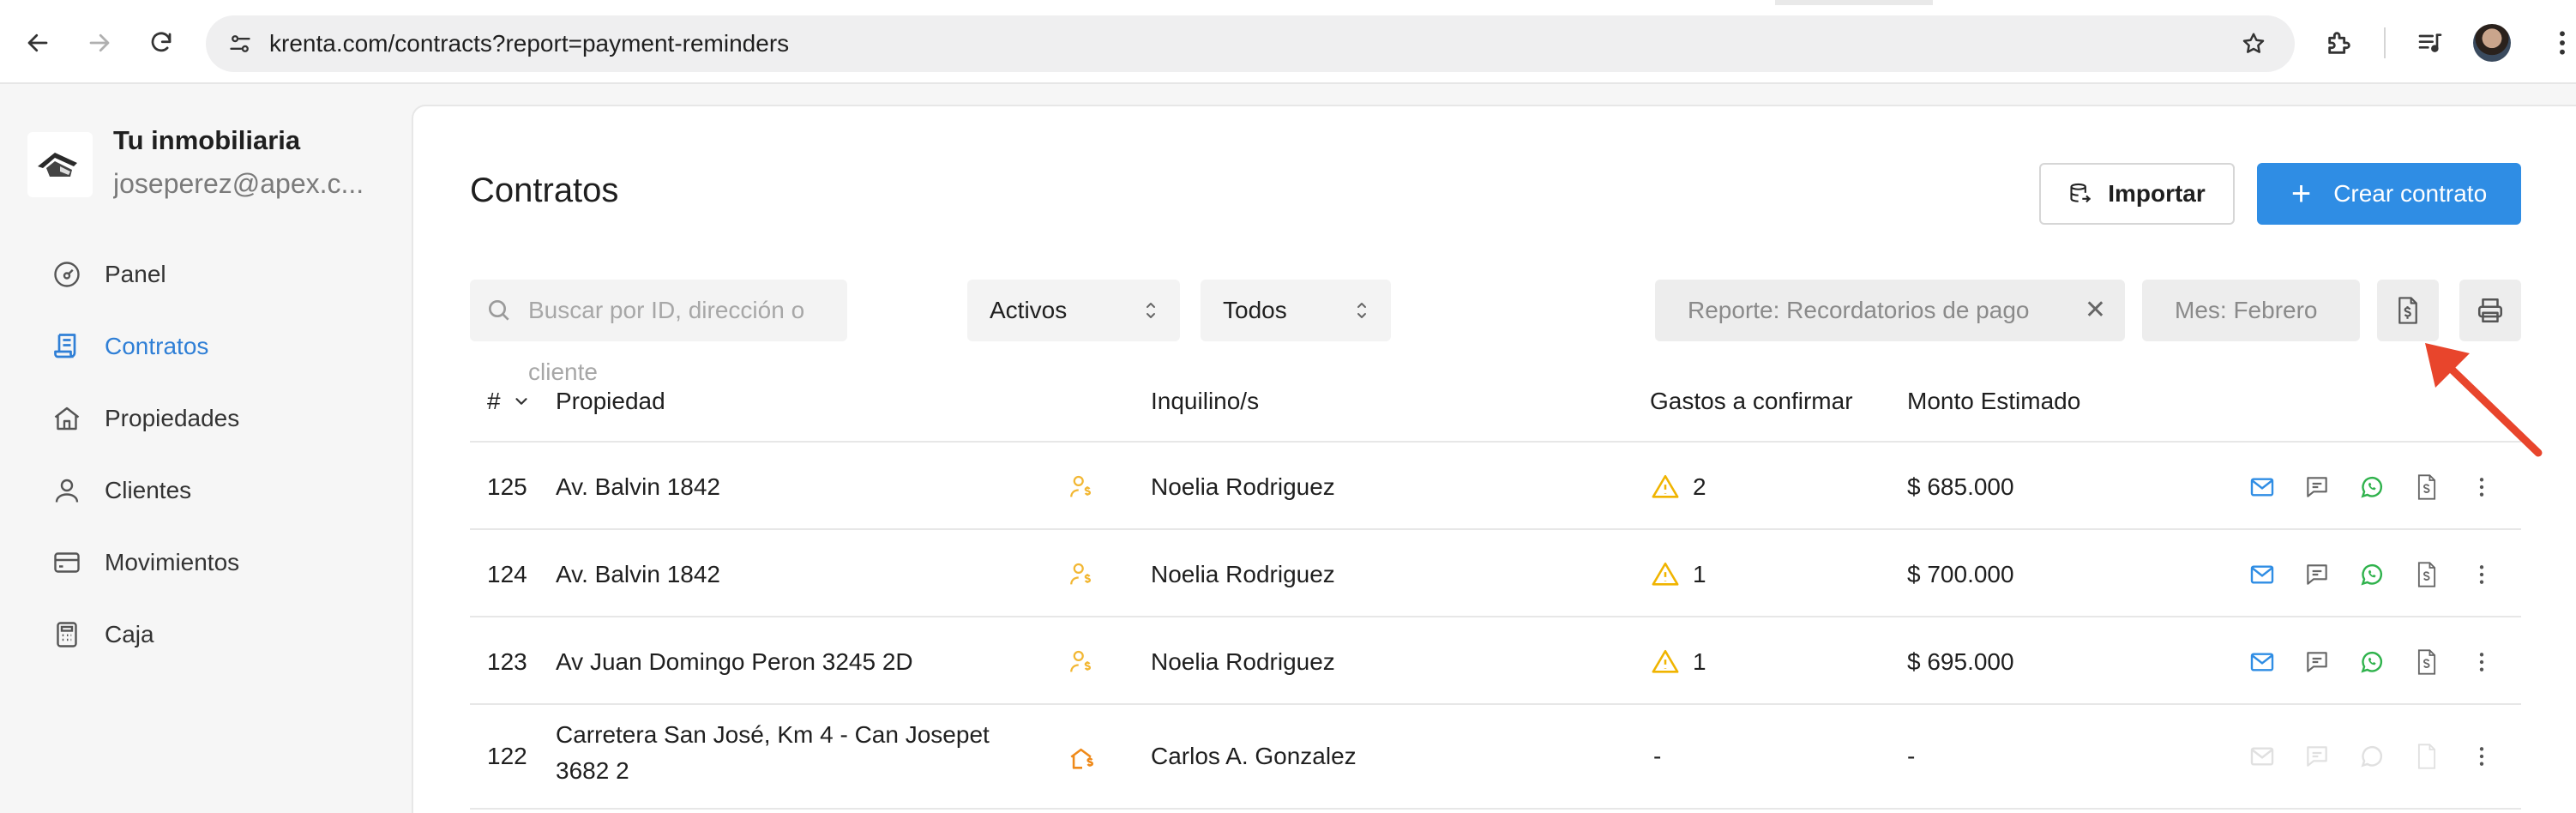  I want to click on sidebar-item-caja: Caja, so click(217, 634).